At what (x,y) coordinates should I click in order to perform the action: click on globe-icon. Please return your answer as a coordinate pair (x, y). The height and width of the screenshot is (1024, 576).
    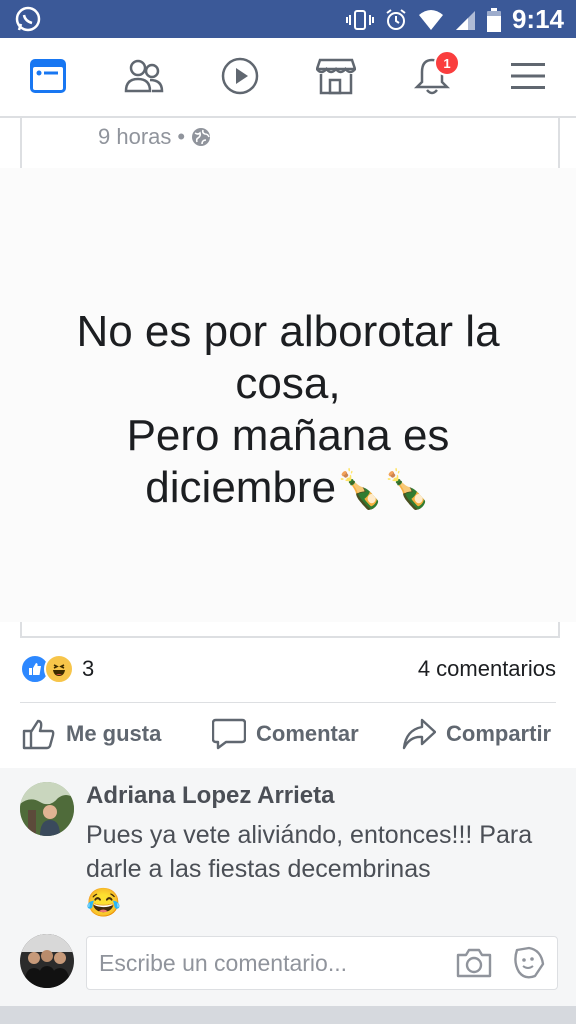
    Looking at the image, I should click on (201, 137).